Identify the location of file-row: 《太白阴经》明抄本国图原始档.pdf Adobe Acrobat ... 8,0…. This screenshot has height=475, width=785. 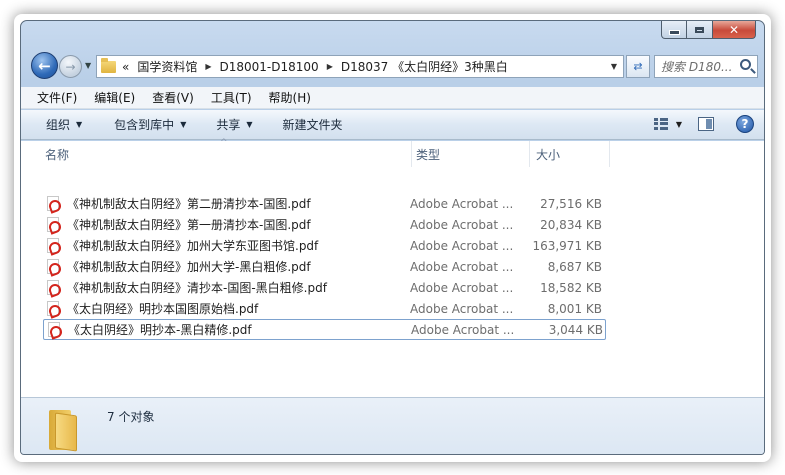
(324, 308).